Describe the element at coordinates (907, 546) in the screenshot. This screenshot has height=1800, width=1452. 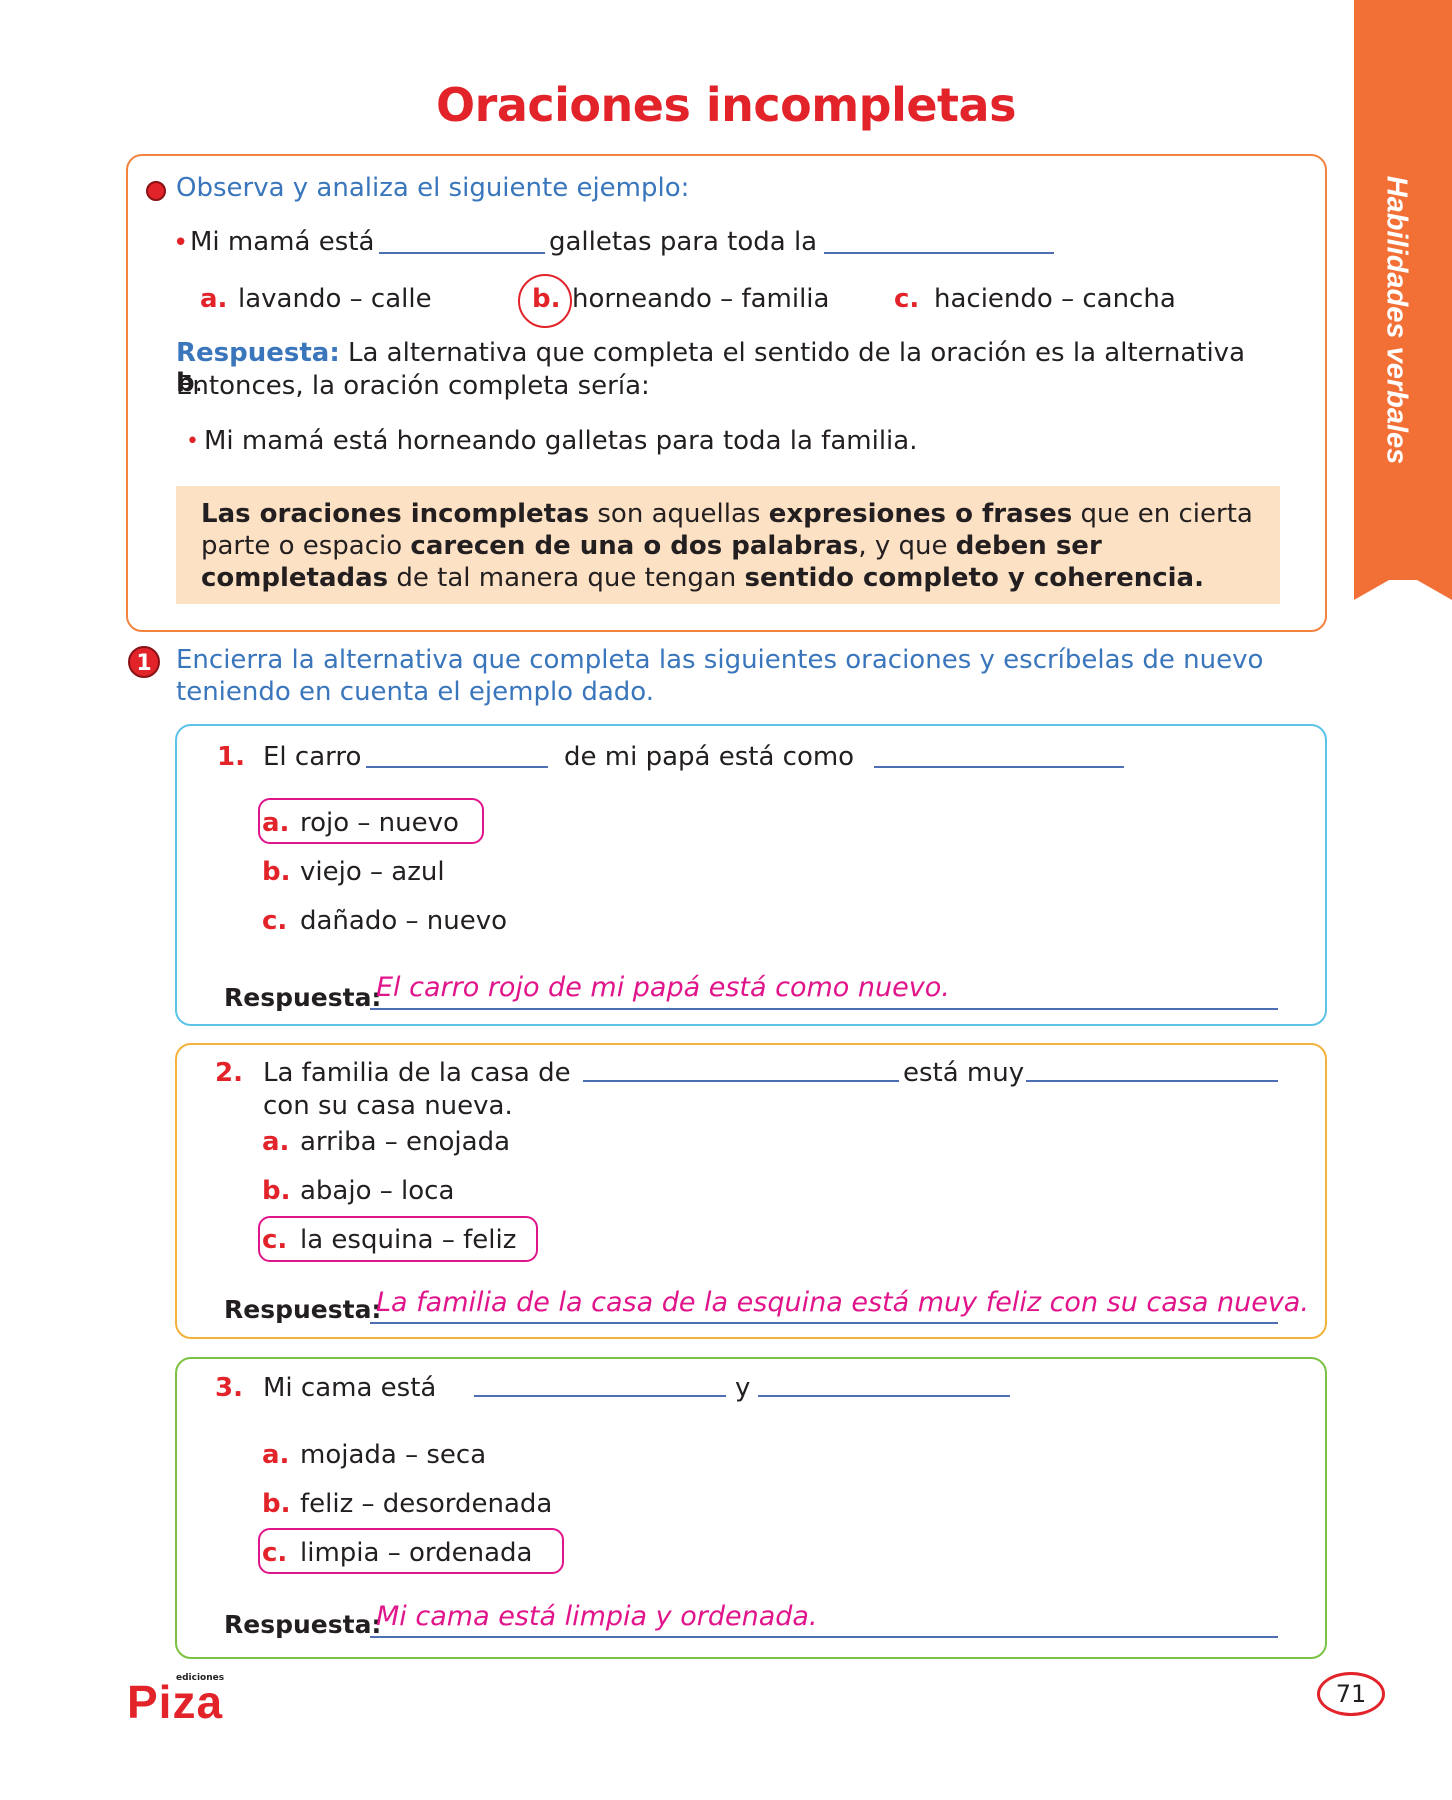
I see `def-text: , y que` at that location.